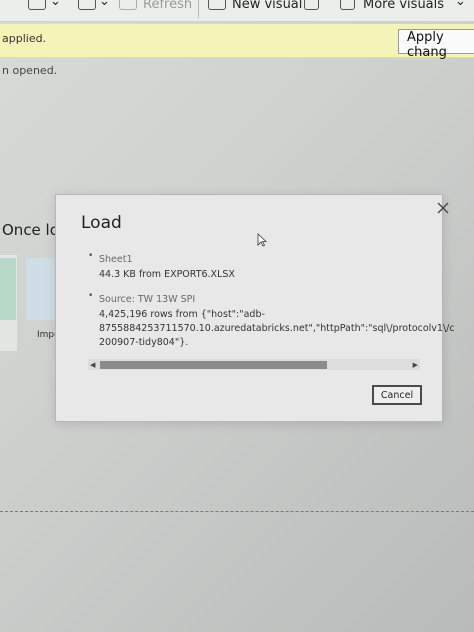  I want to click on banner-text: applied., so click(24, 38).